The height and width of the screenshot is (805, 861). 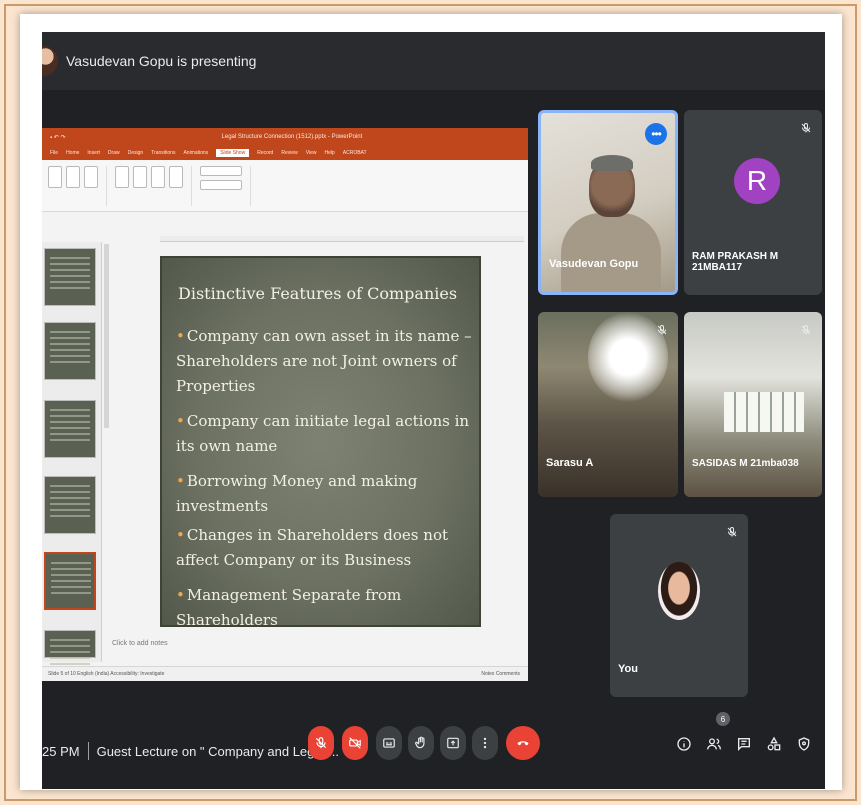 I want to click on ppt-tab: Design, so click(x=135, y=153).